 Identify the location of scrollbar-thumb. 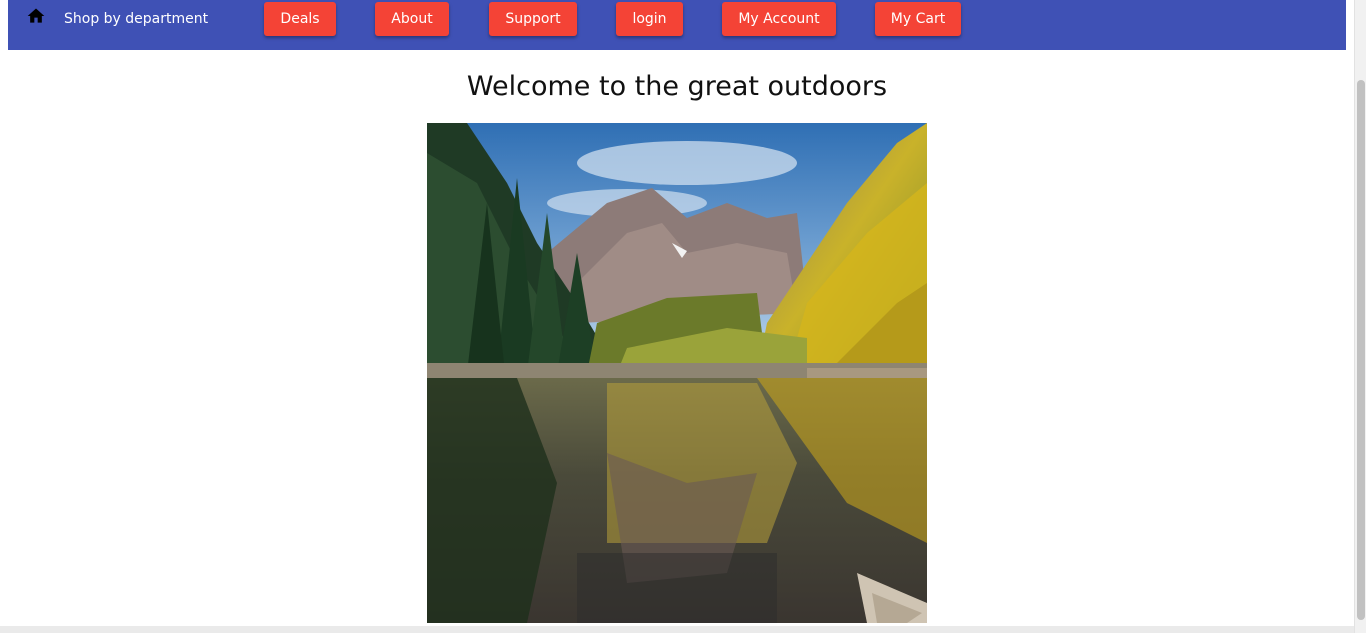
(1361, 350).